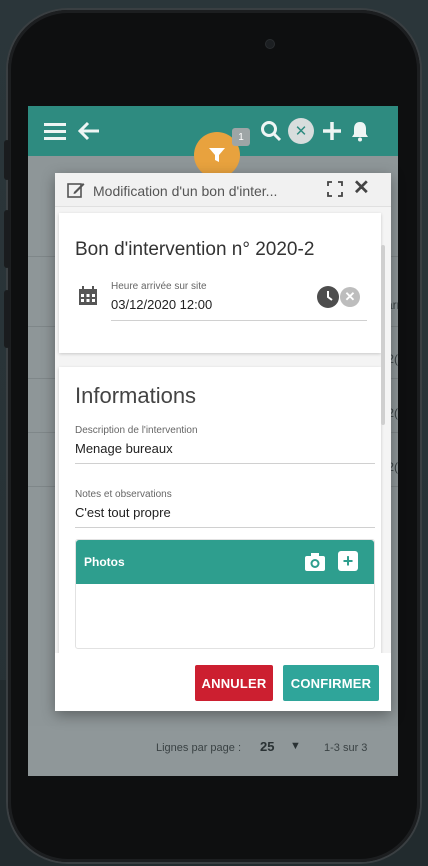 The height and width of the screenshot is (866, 428). I want to click on phone-camera, so click(270, 44).